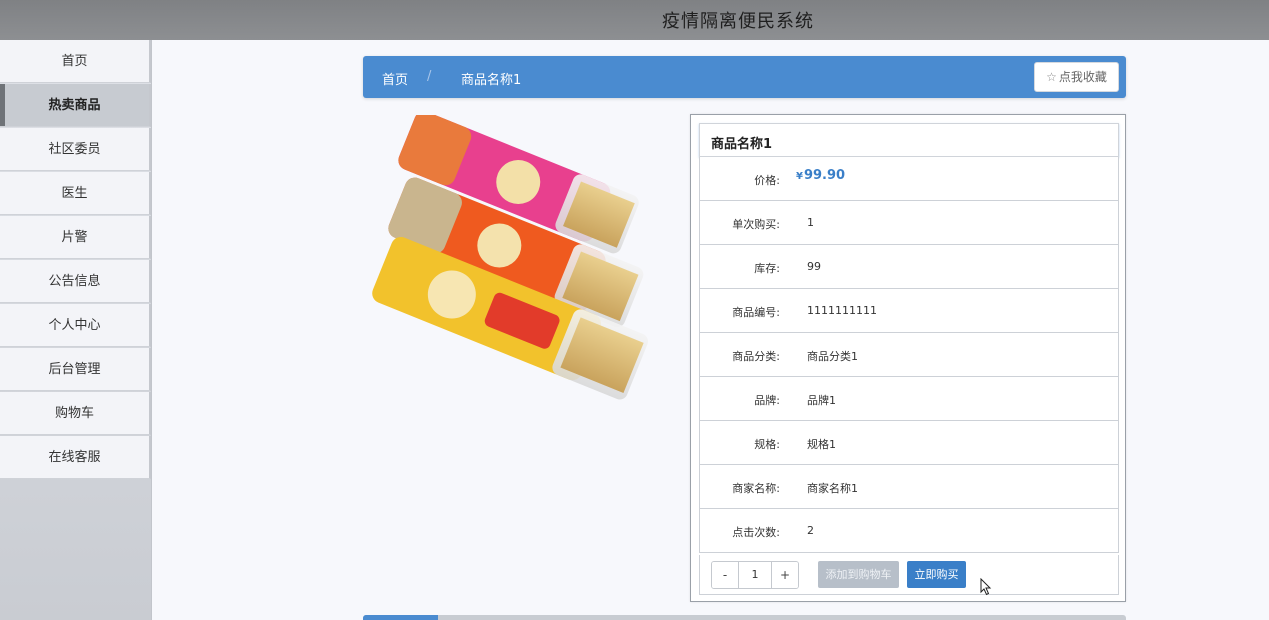 This screenshot has width=1269, height=620. I want to click on detail-row-spec: 规格: 规格1, so click(909, 443).